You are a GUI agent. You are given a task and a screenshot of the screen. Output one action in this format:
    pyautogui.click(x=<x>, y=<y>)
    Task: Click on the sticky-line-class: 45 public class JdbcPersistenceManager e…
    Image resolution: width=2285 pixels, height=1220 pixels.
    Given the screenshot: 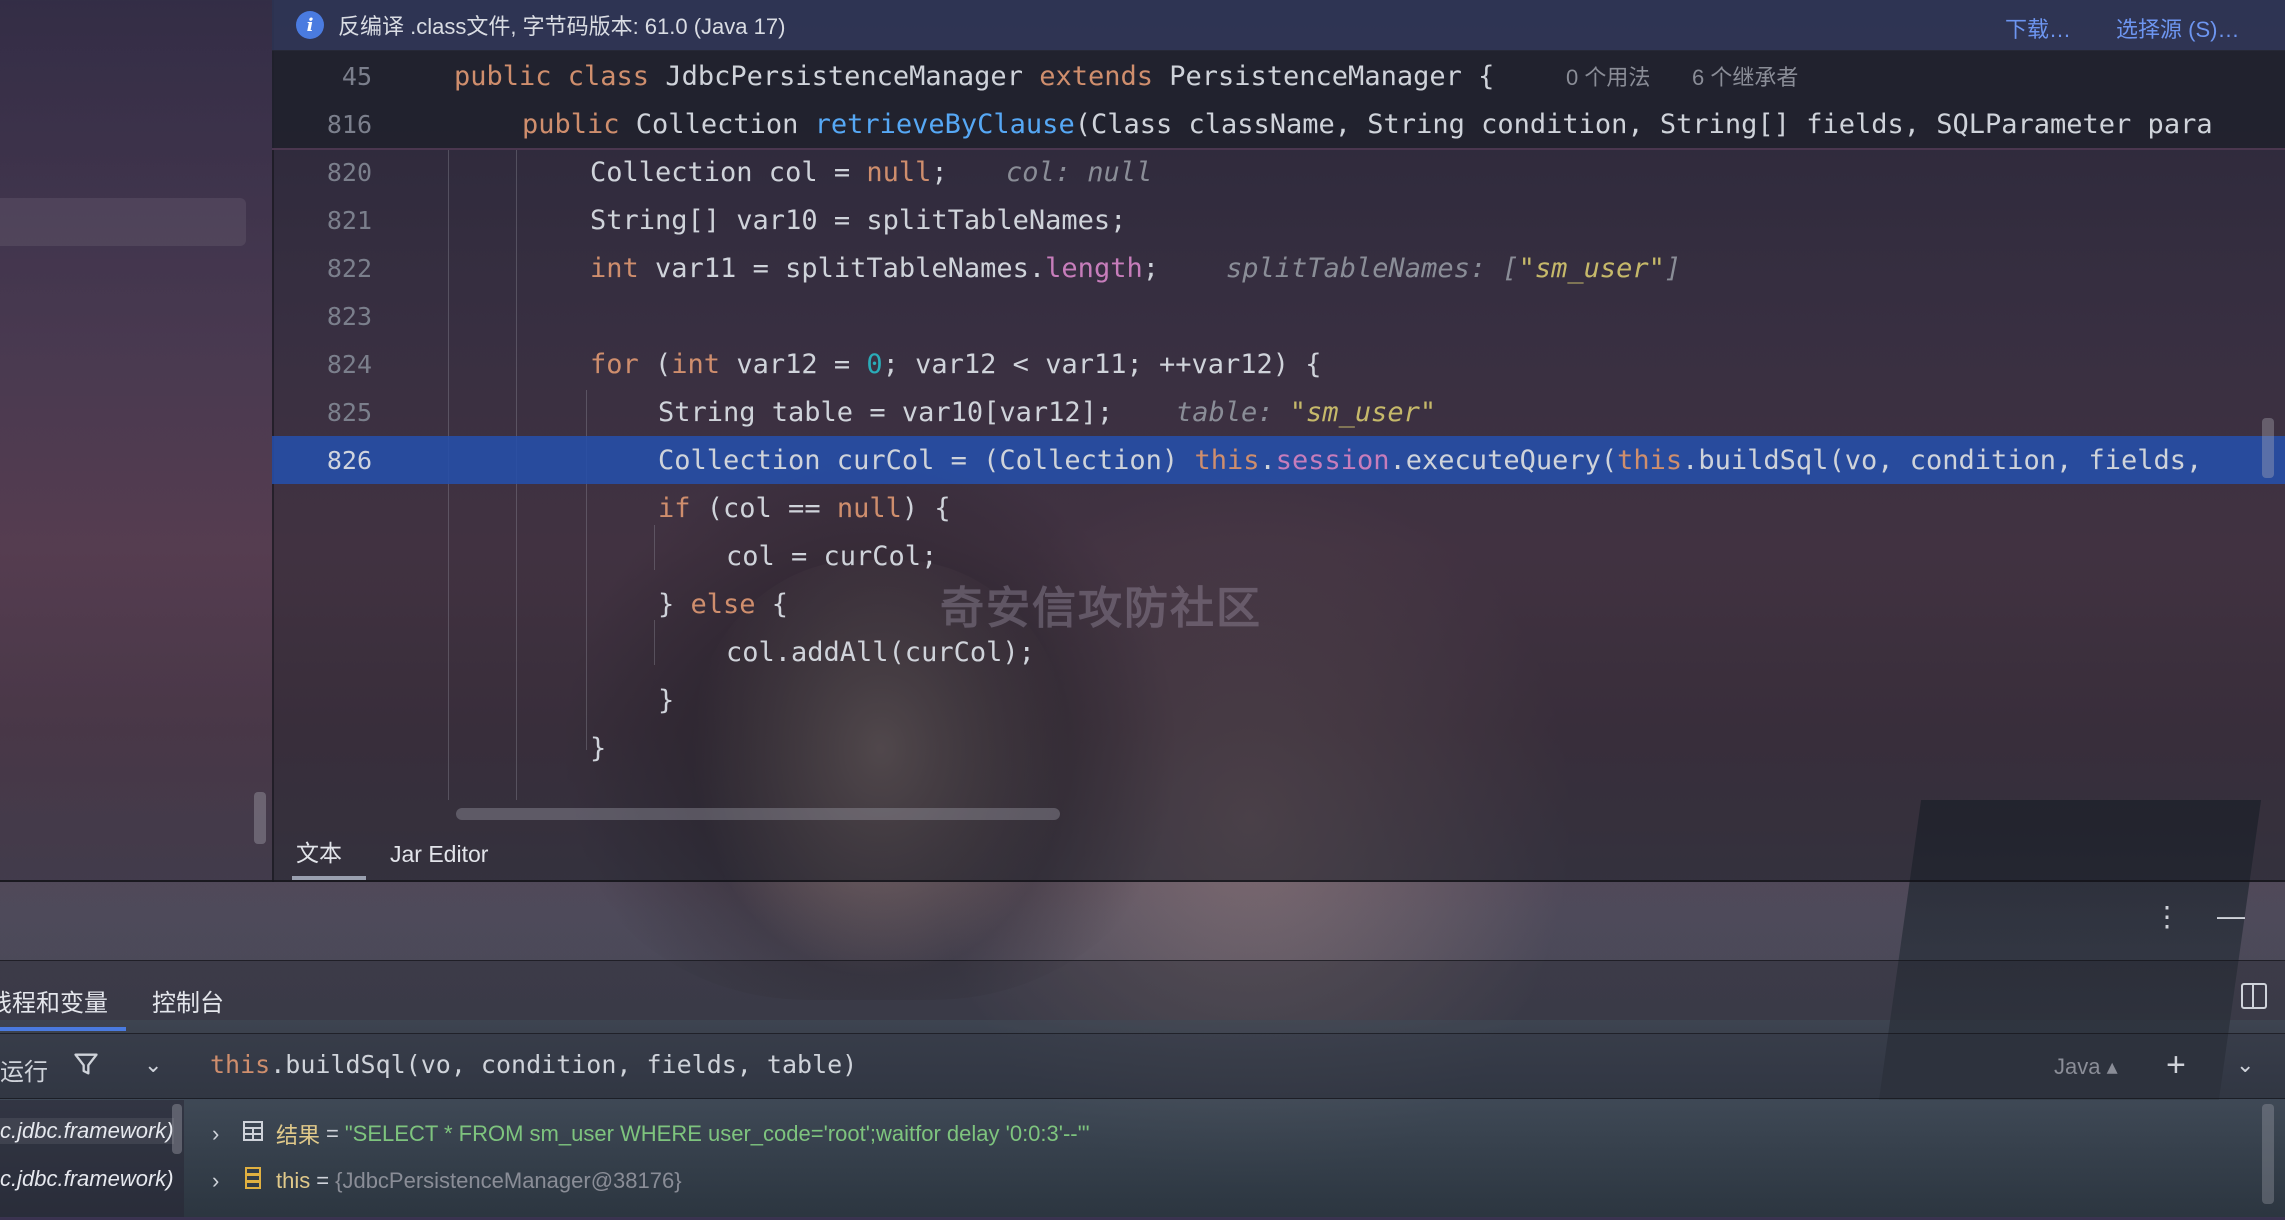 What is the action you would take?
    pyautogui.click(x=1278, y=76)
    